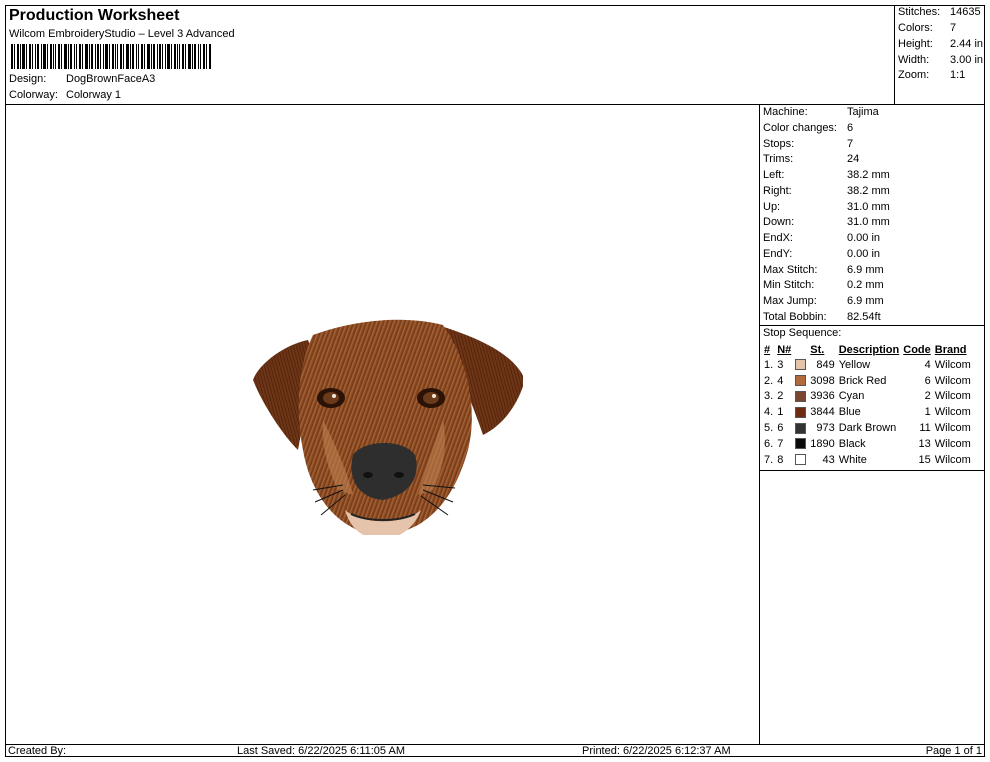 The width and height of the screenshot is (990, 762). Describe the element at coordinates (849, 412) in the screenshot. I see `thread-description: Blue` at that location.